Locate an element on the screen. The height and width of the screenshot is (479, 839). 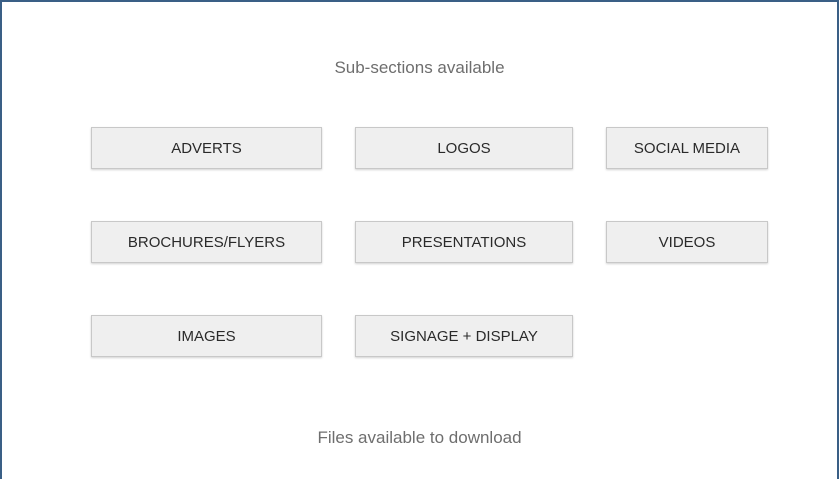
files-heading: Files available to download is located at coordinates (419, 437).